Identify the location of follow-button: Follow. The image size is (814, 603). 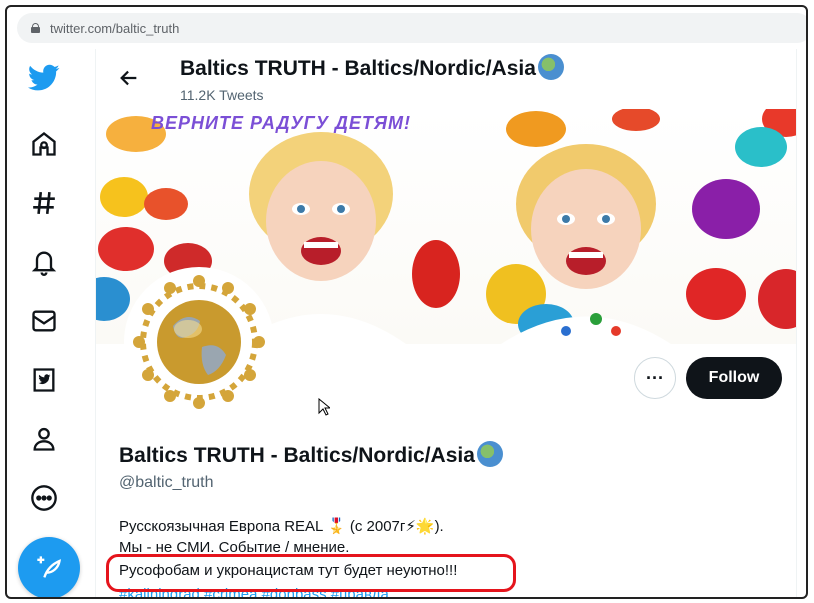
(734, 378).